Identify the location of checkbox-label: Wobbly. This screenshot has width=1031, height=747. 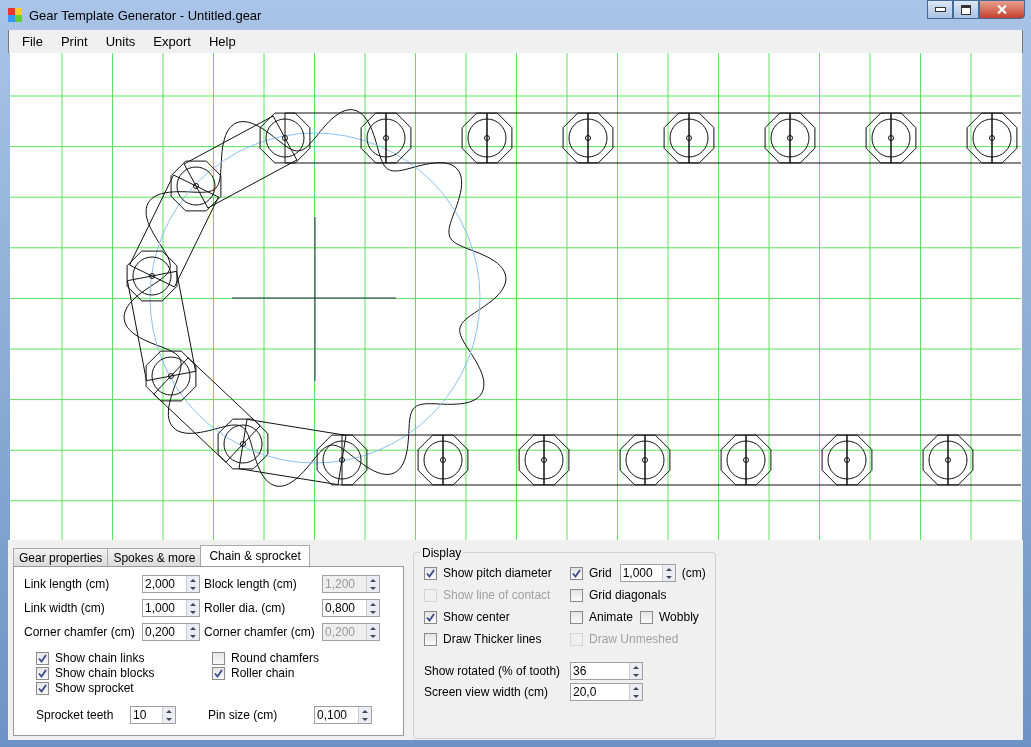
(679, 617).